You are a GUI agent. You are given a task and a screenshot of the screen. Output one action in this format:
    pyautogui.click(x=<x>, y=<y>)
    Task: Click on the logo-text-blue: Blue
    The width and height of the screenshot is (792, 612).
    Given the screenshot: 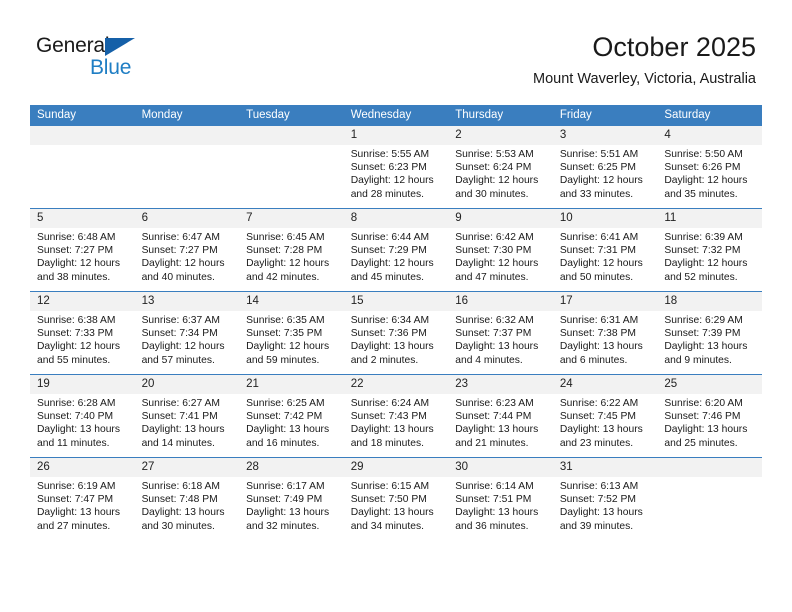 What is the action you would take?
    pyautogui.click(x=111, y=67)
    